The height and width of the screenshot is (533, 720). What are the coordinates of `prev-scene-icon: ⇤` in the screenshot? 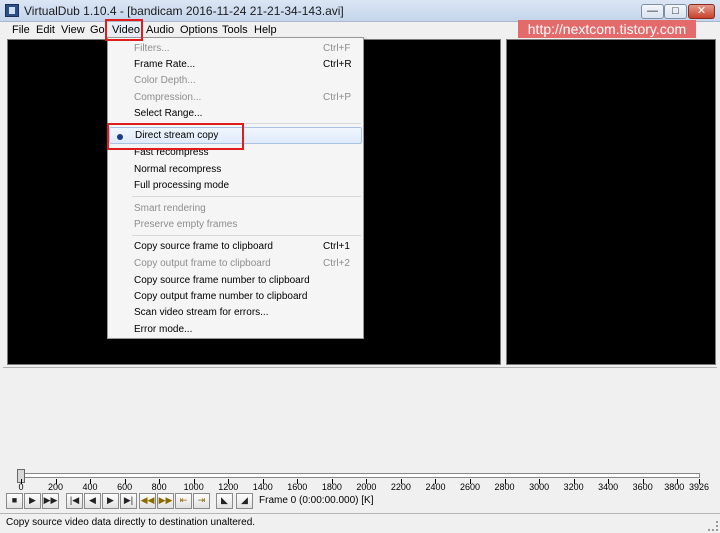 It's located at (183, 501).